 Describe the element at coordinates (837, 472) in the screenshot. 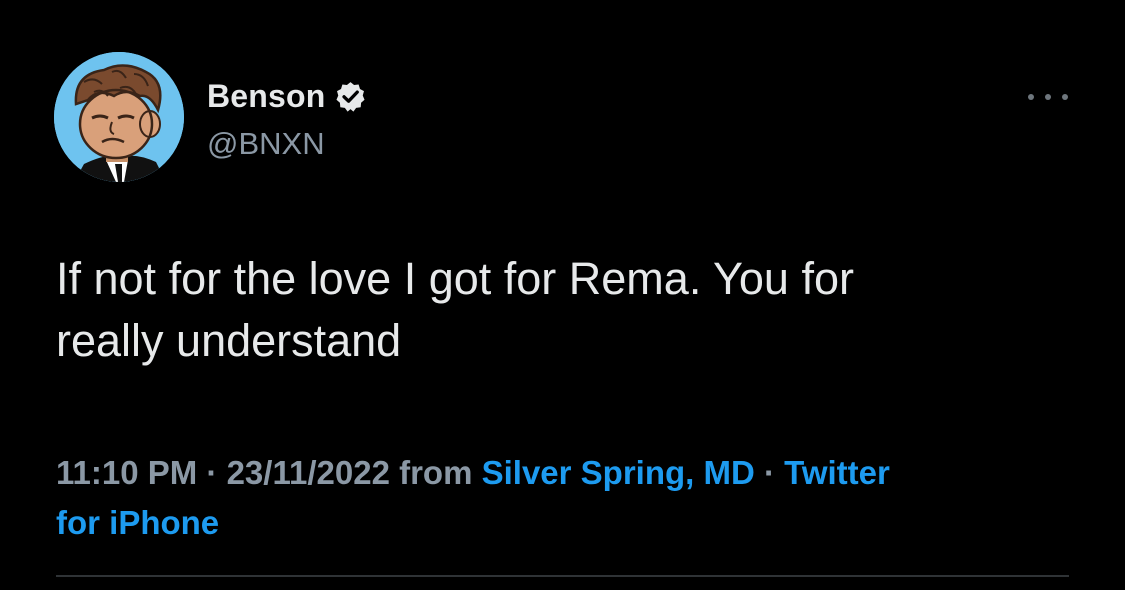

I see `source-link-part: Twitter` at that location.